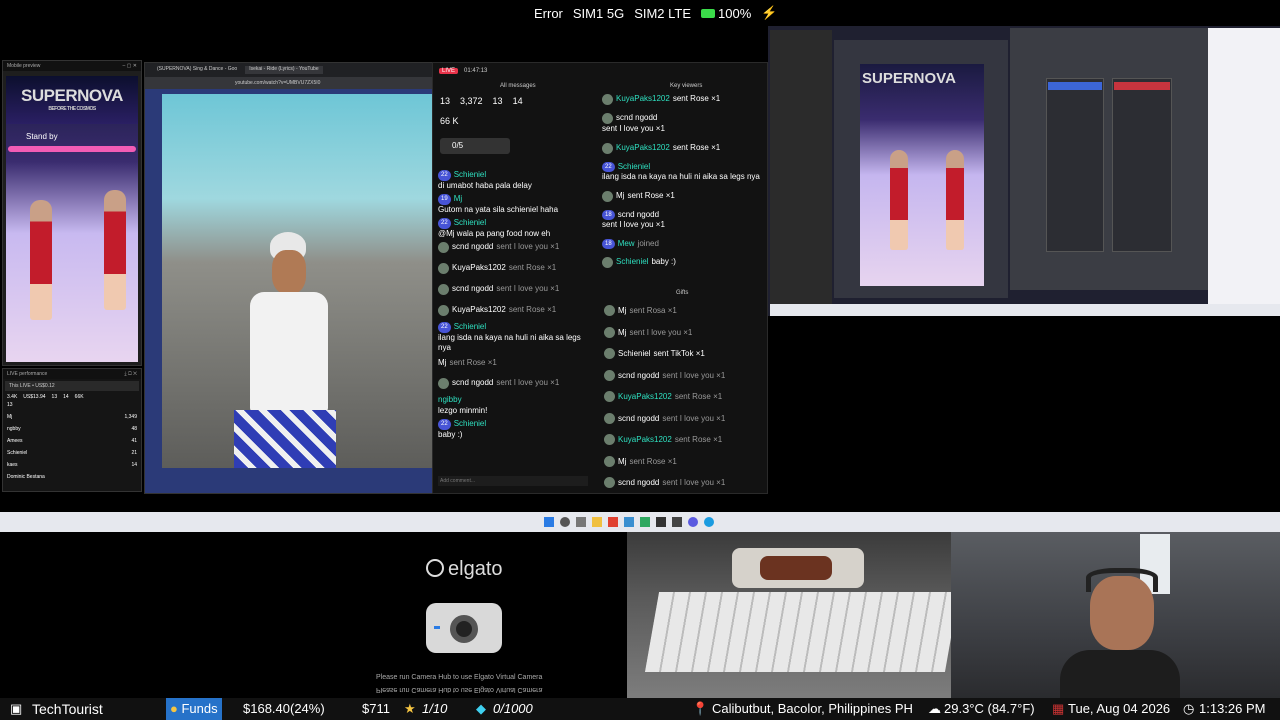  I want to click on search-icon, so click(565, 522).